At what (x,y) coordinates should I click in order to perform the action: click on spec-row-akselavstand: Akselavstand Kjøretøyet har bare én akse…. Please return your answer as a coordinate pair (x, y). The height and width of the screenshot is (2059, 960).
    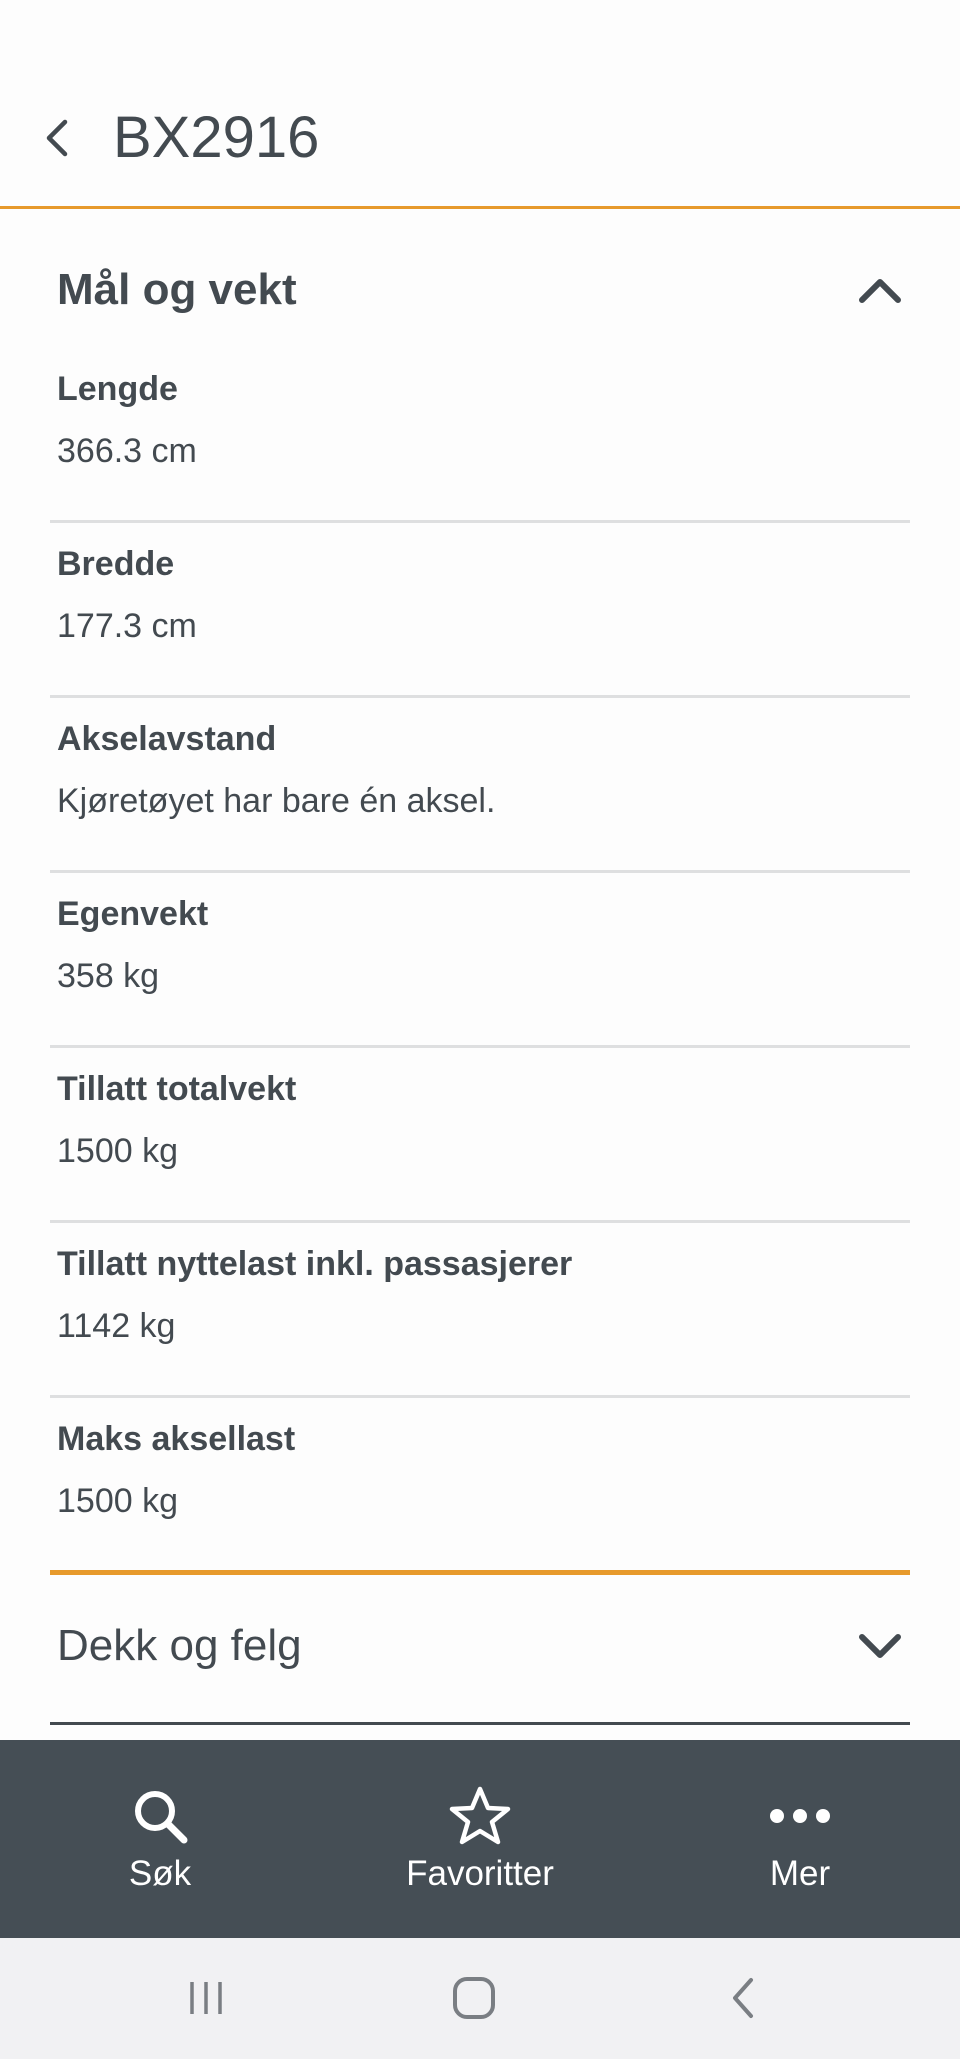
    Looking at the image, I should click on (480, 785).